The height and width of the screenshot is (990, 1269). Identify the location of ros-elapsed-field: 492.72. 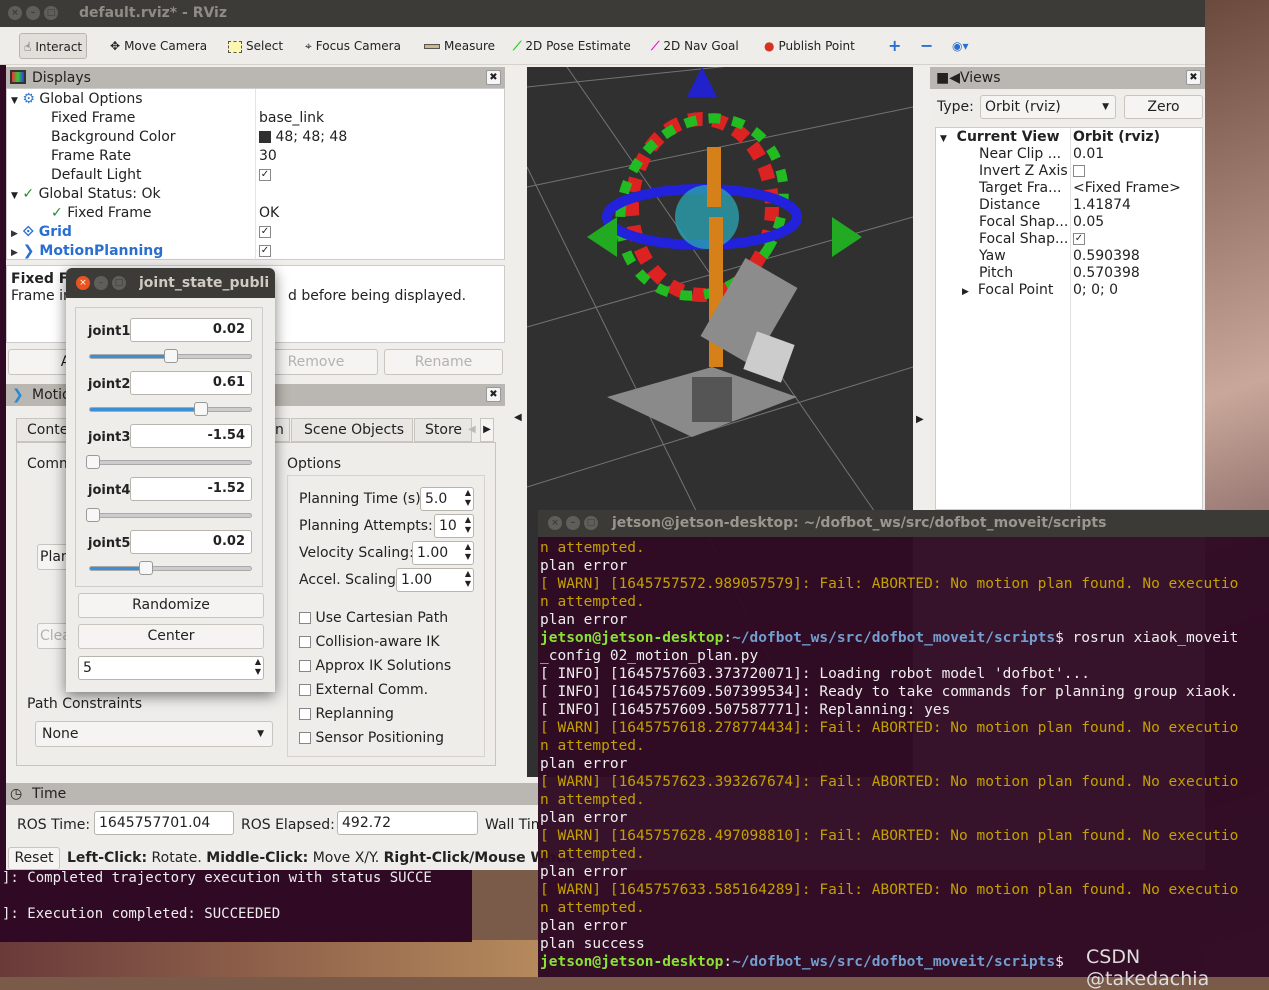
(407, 823).